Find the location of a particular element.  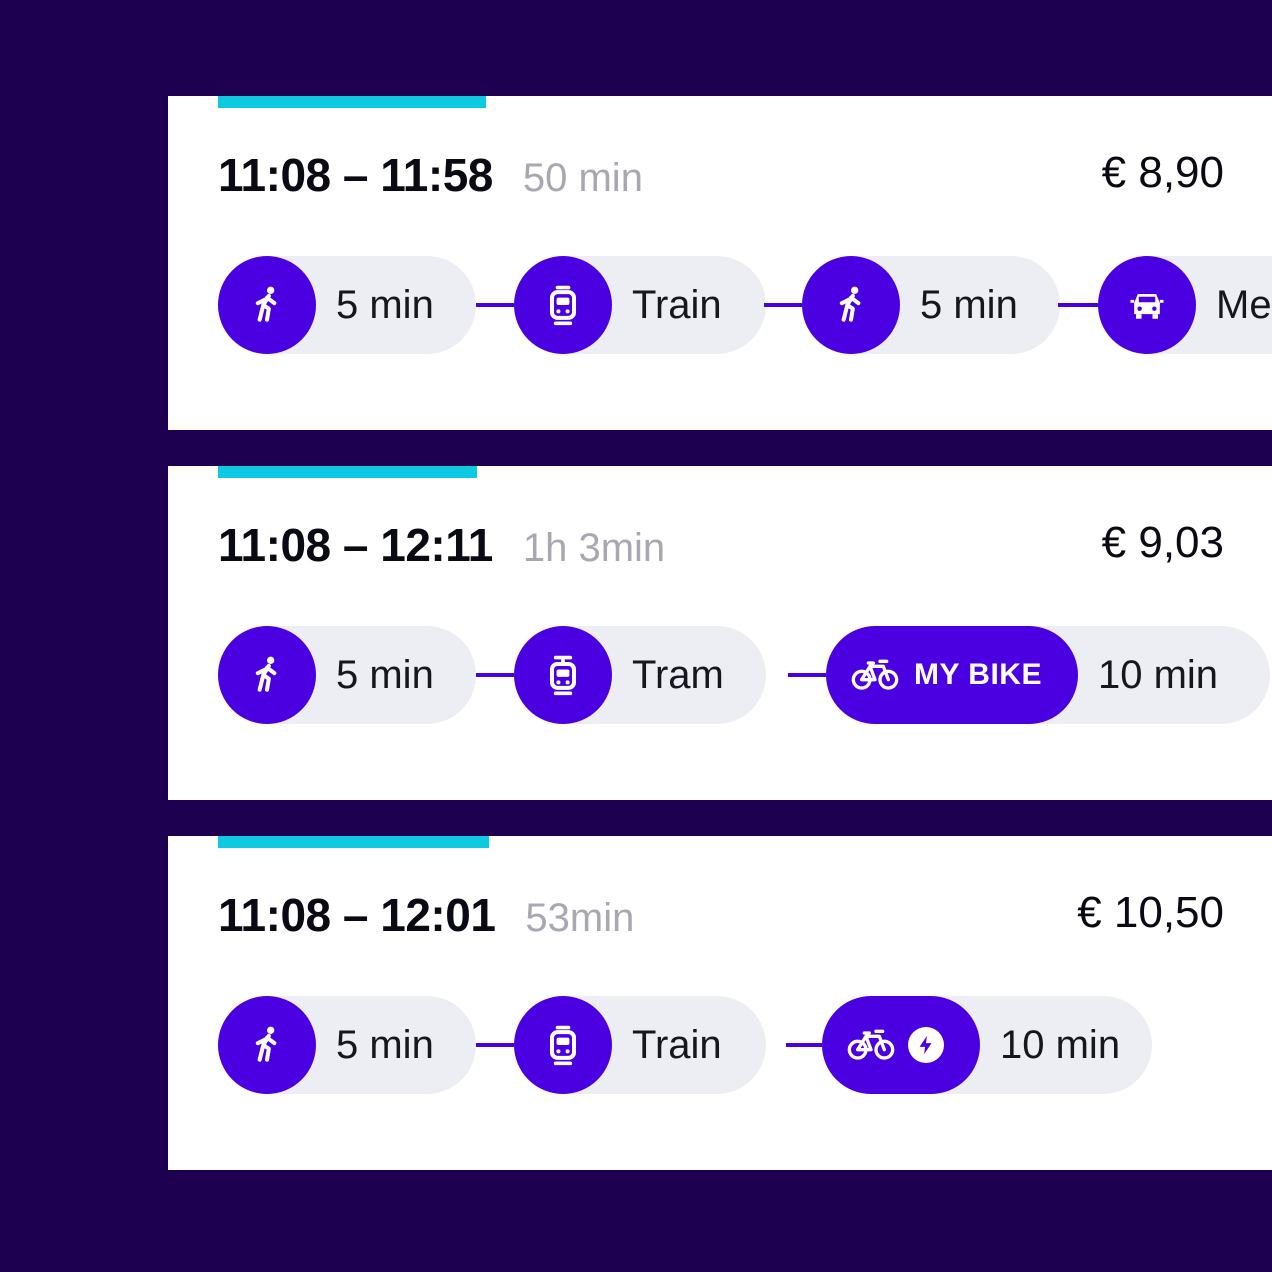

leg-metro: Metro is located at coordinates (1185, 305).